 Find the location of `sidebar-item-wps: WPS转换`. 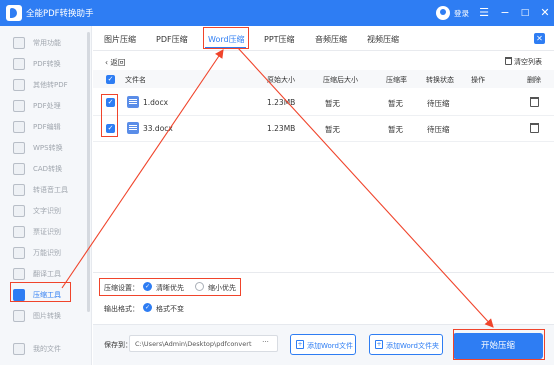

sidebar-item-wps: WPS转换 is located at coordinates (46, 148).